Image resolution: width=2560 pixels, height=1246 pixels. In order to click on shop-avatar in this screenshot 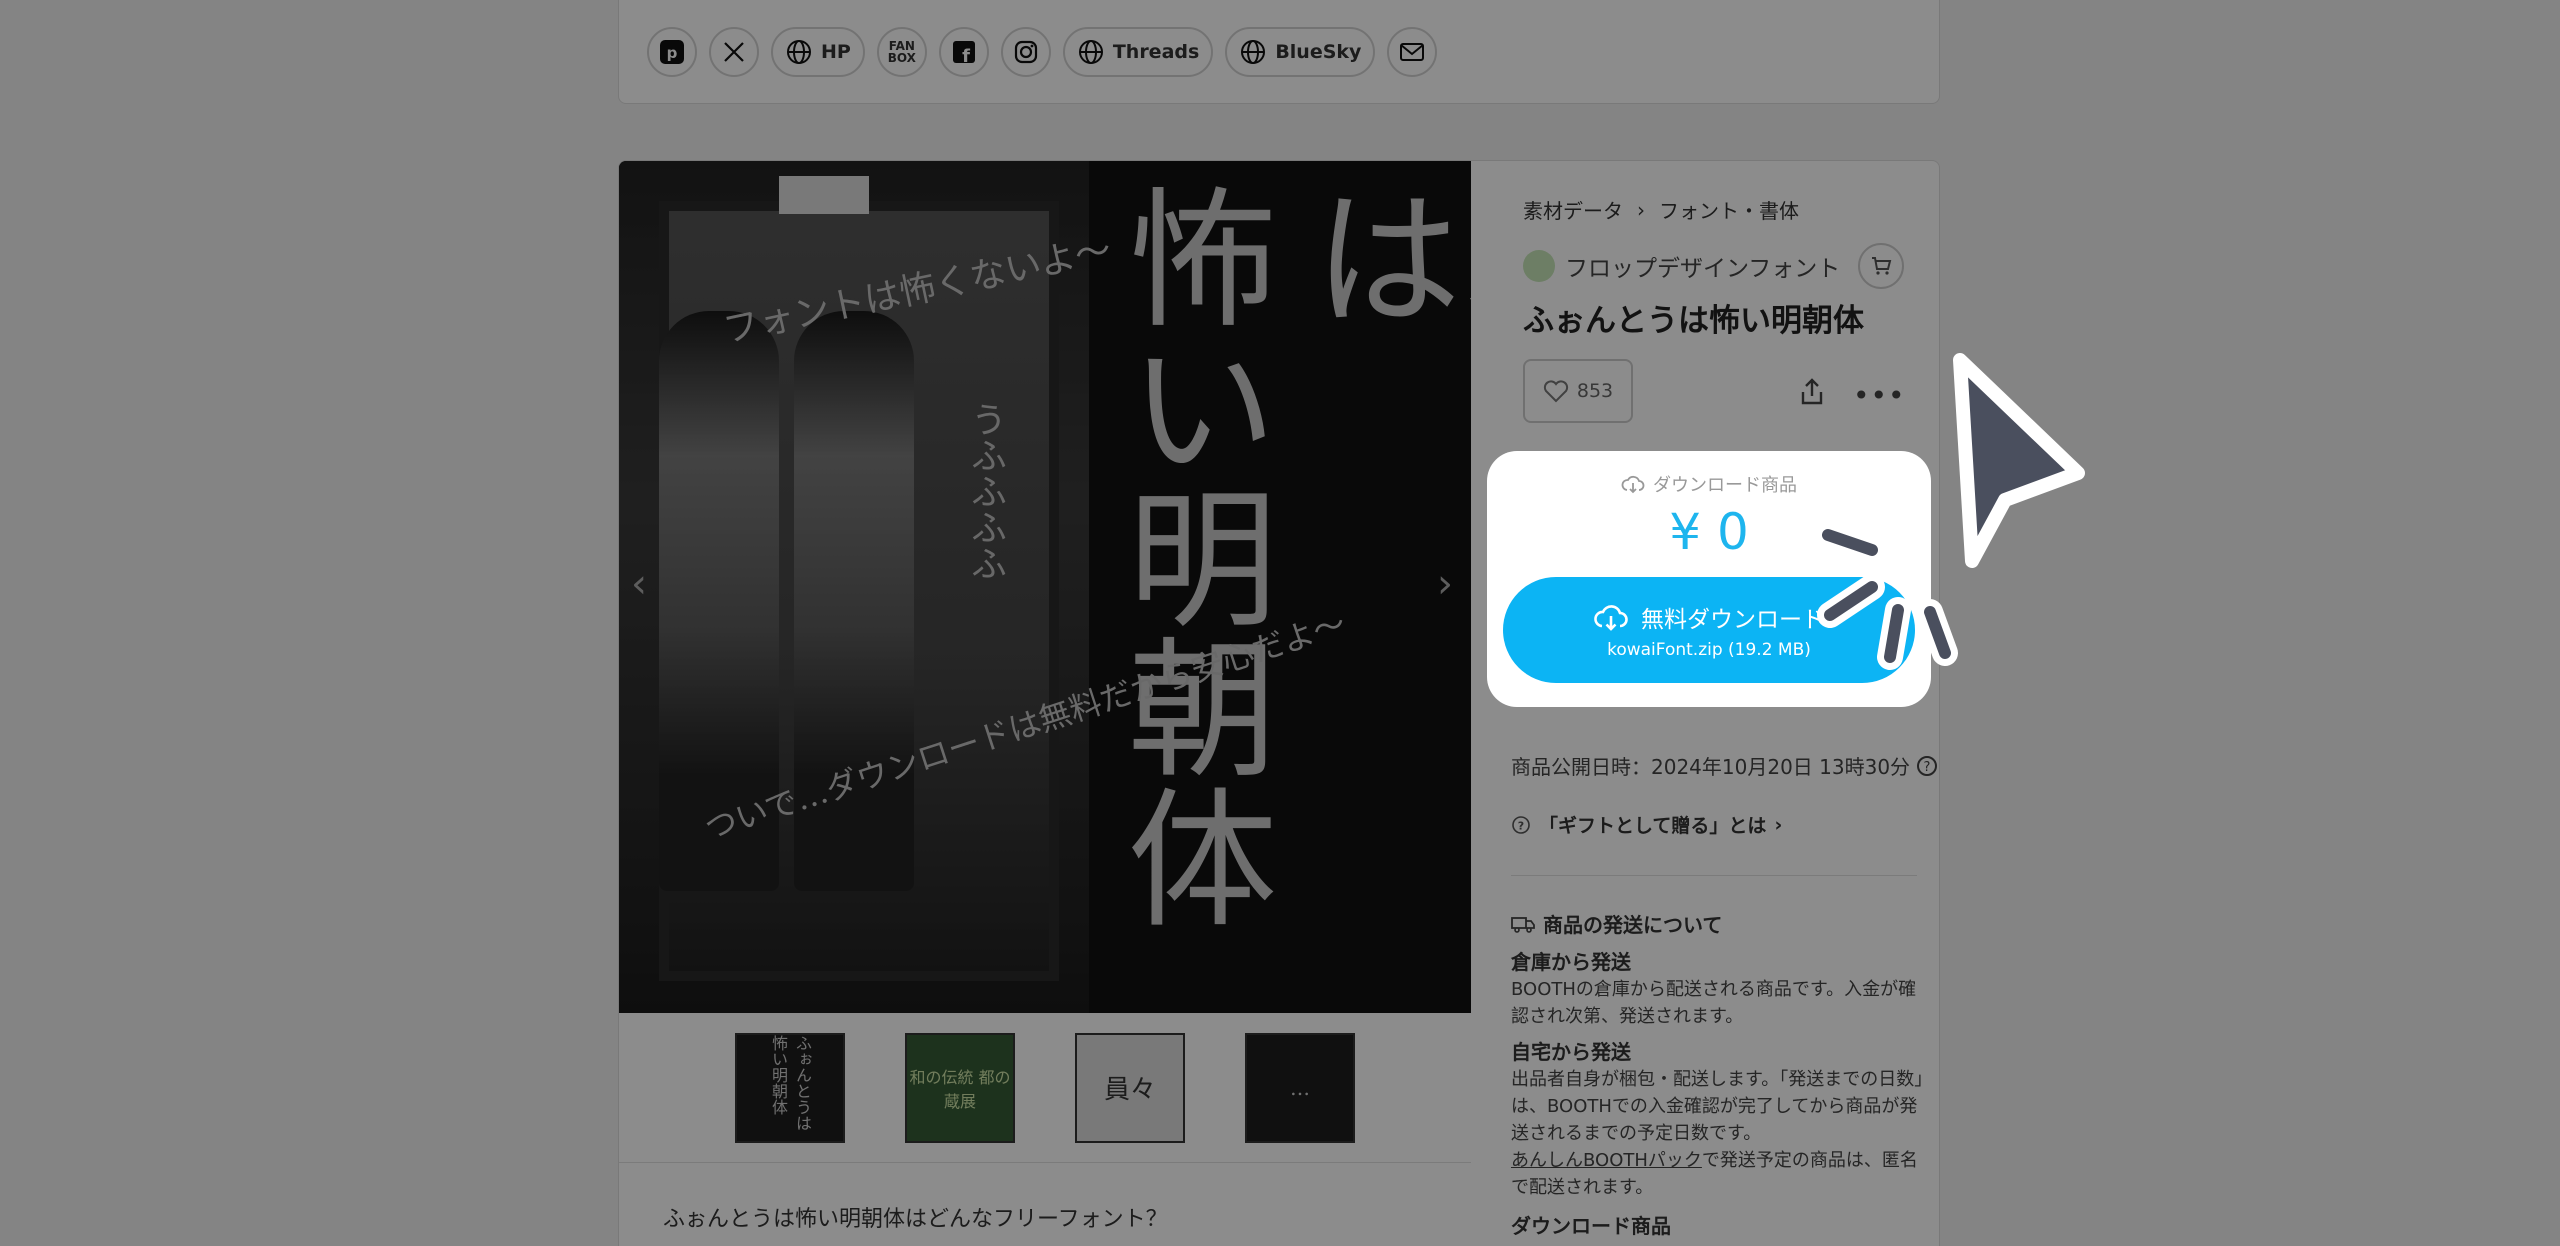, I will do `click(1539, 266)`.